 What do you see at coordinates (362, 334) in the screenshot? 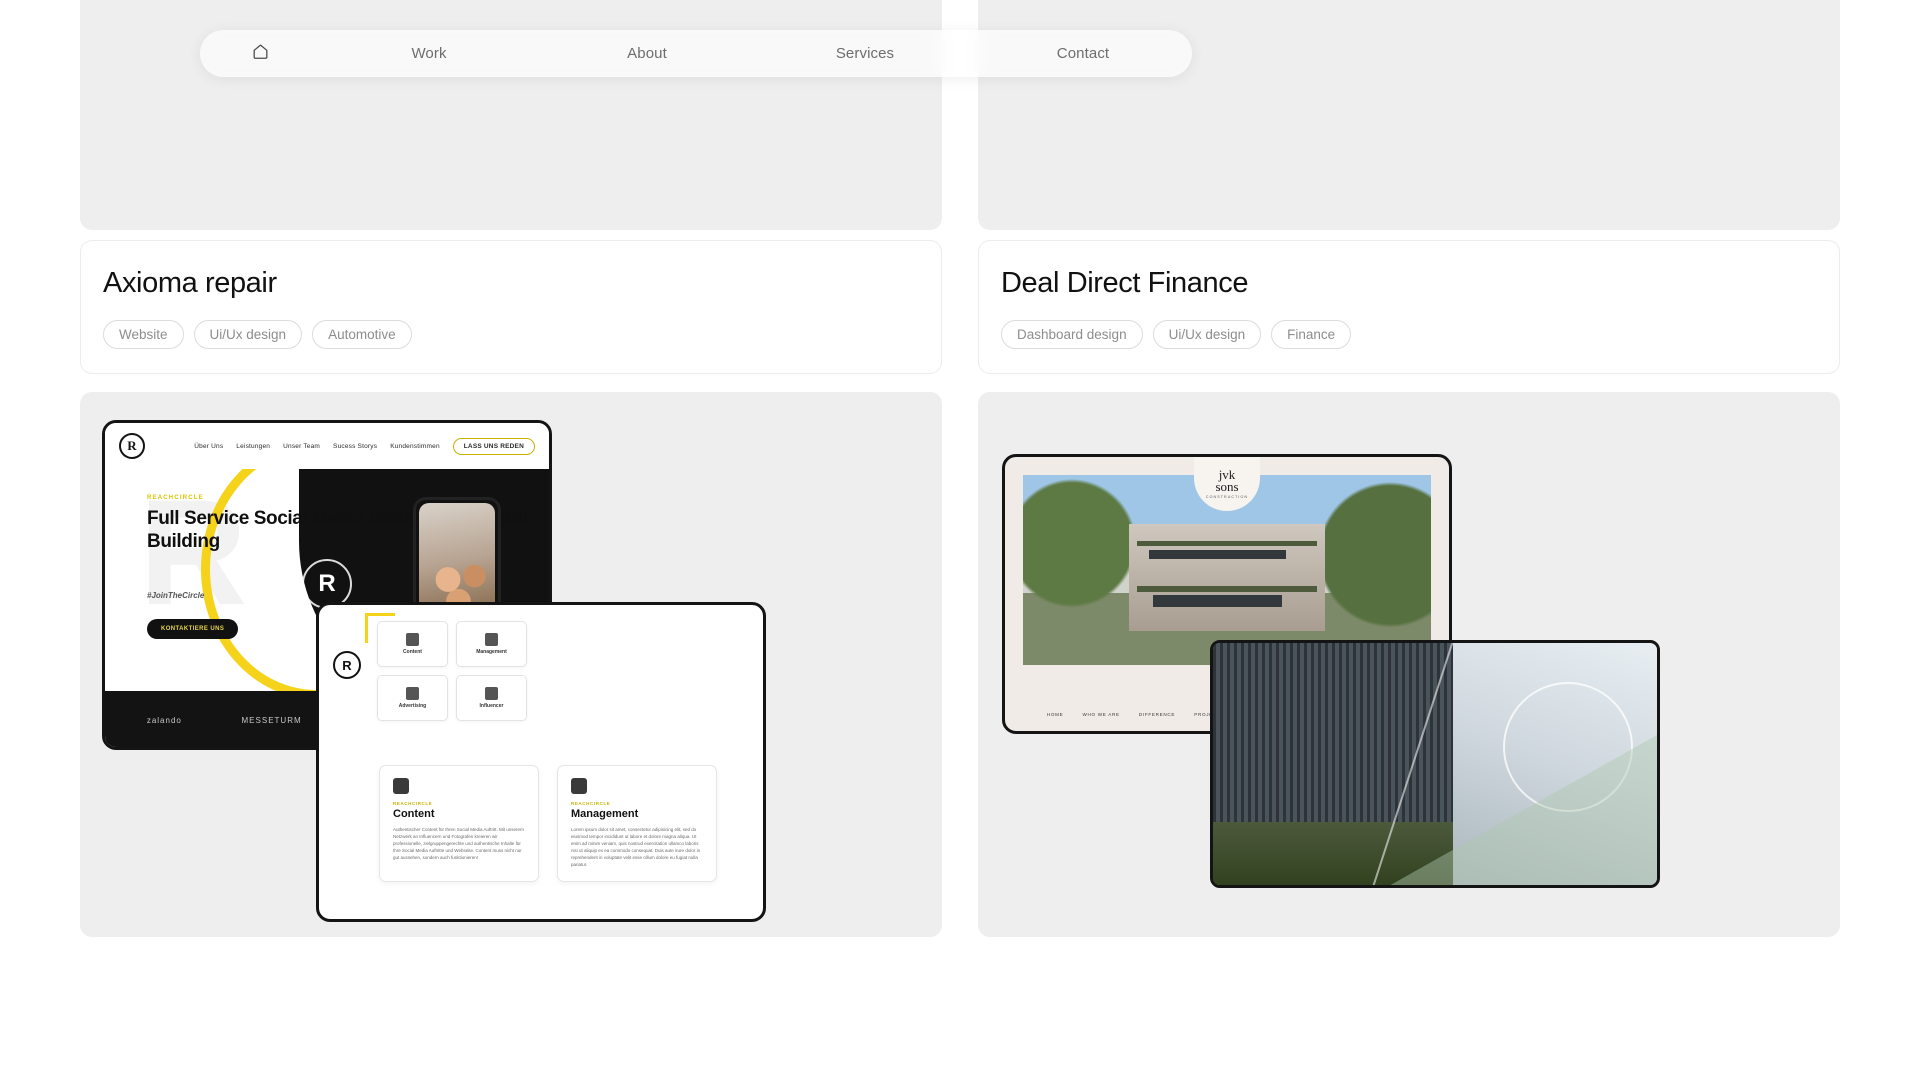
I see `project-tag: Automotive` at bounding box center [362, 334].